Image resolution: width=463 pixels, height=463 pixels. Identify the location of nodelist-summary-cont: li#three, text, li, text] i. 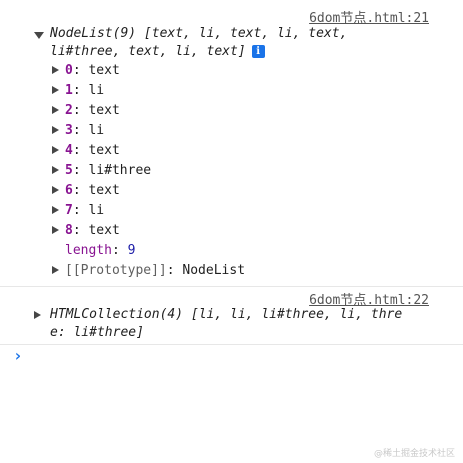
(157, 51).